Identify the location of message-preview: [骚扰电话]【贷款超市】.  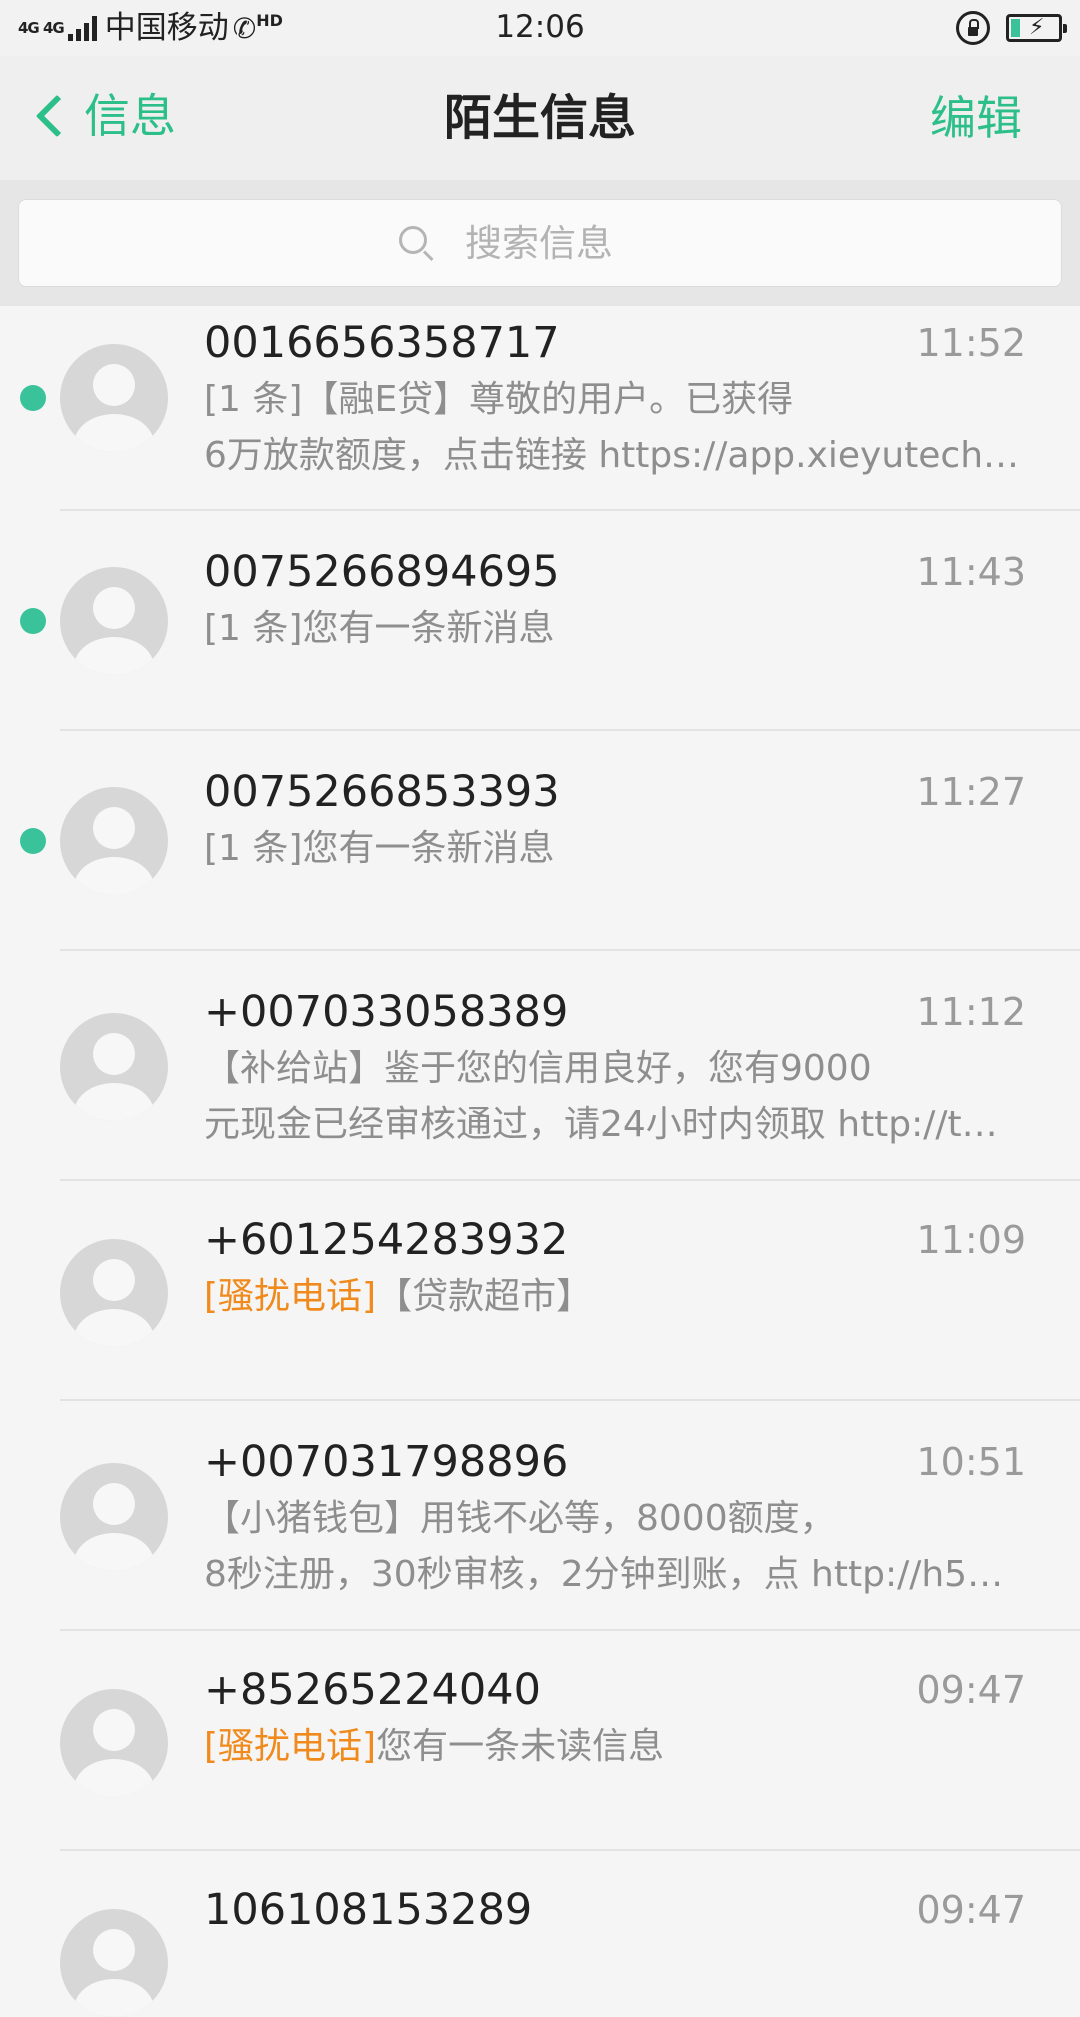
(615, 1297).